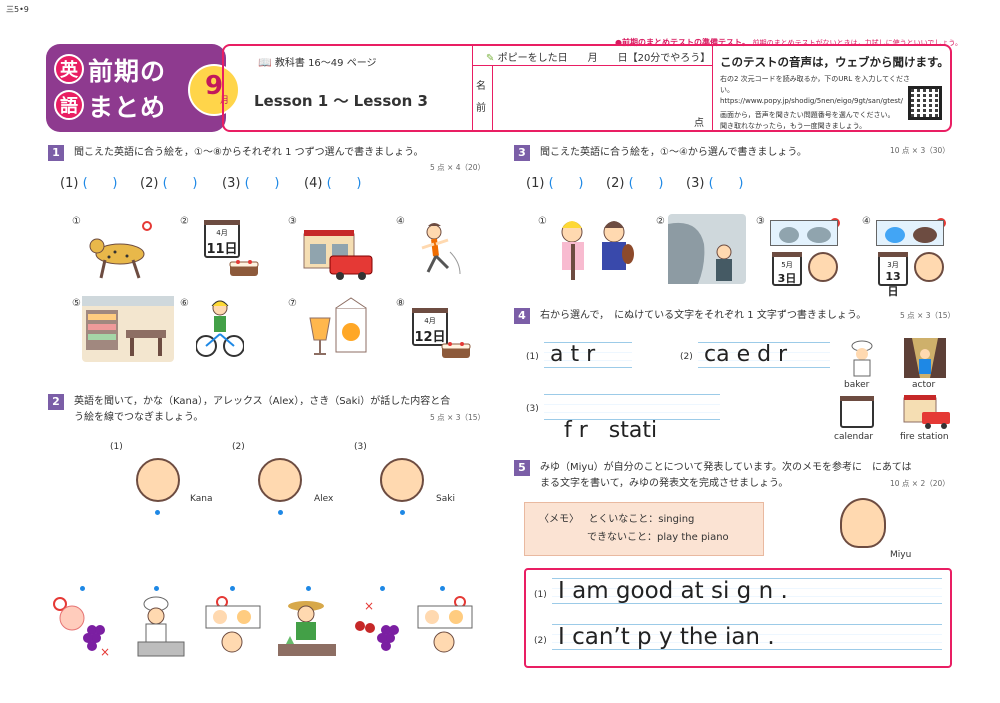  I want to click on gardener-picture, so click(307, 627).